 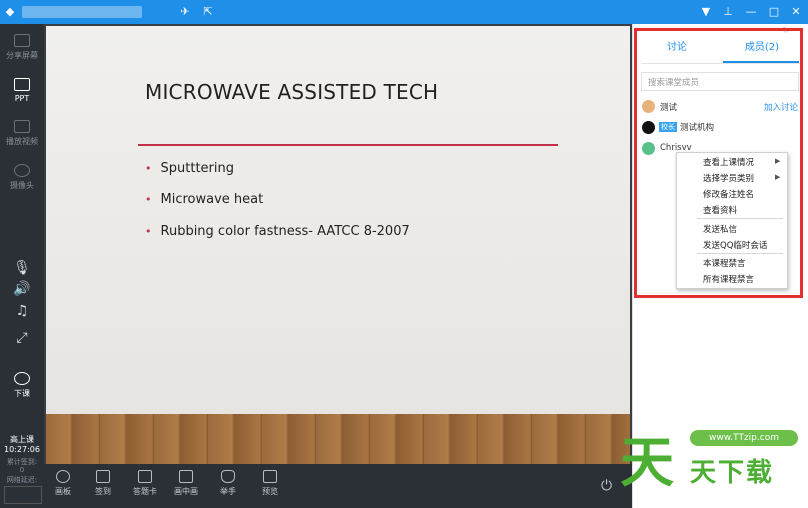 I want to click on dropdown-icon: ▼, so click(x=706, y=12).